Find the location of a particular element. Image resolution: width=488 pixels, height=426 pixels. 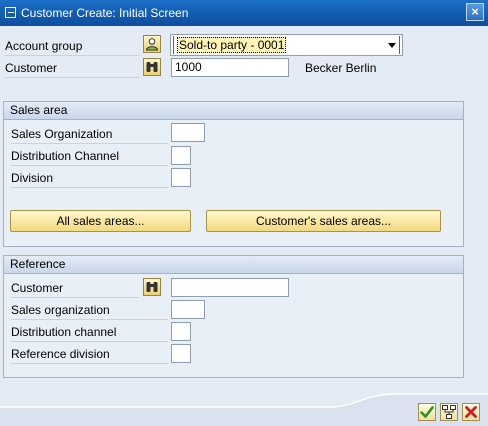

chevron-down-icon is located at coordinates (392, 46).